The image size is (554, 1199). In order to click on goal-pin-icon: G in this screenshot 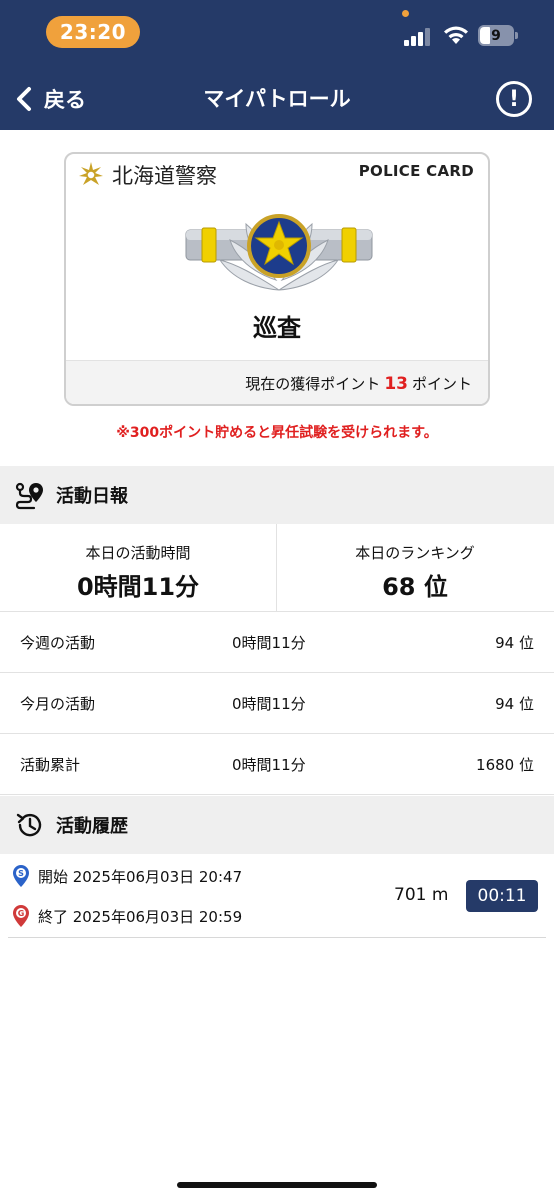, I will do `click(21, 916)`.